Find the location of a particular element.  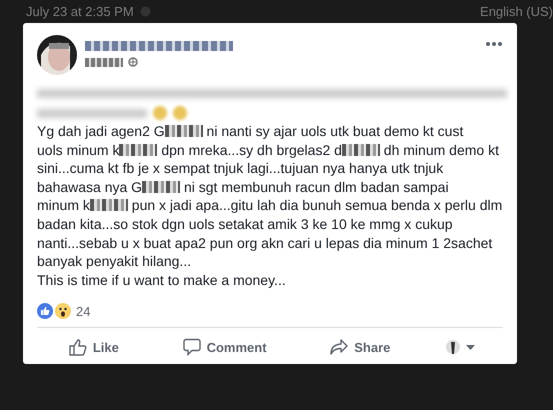

blurred-date is located at coordinates (104, 62).